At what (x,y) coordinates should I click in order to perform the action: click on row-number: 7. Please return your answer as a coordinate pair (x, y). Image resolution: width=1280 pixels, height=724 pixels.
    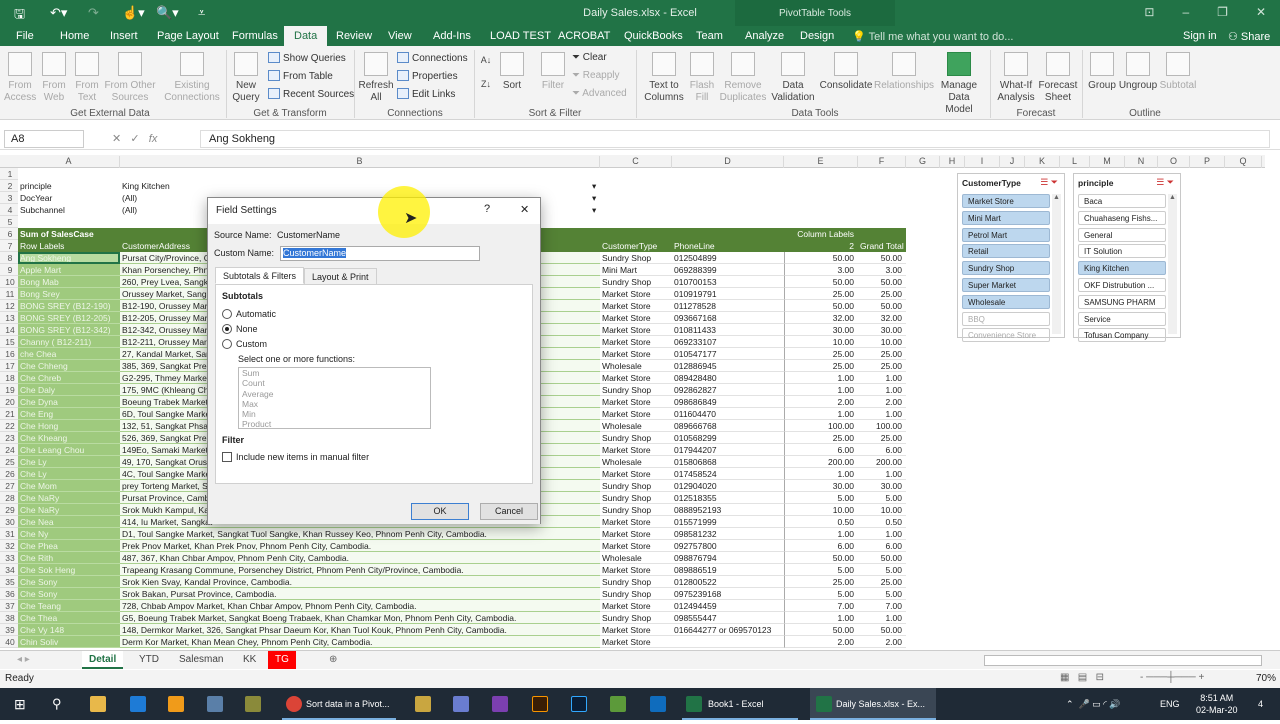
    Looking at the image, I should click on (9, 246).